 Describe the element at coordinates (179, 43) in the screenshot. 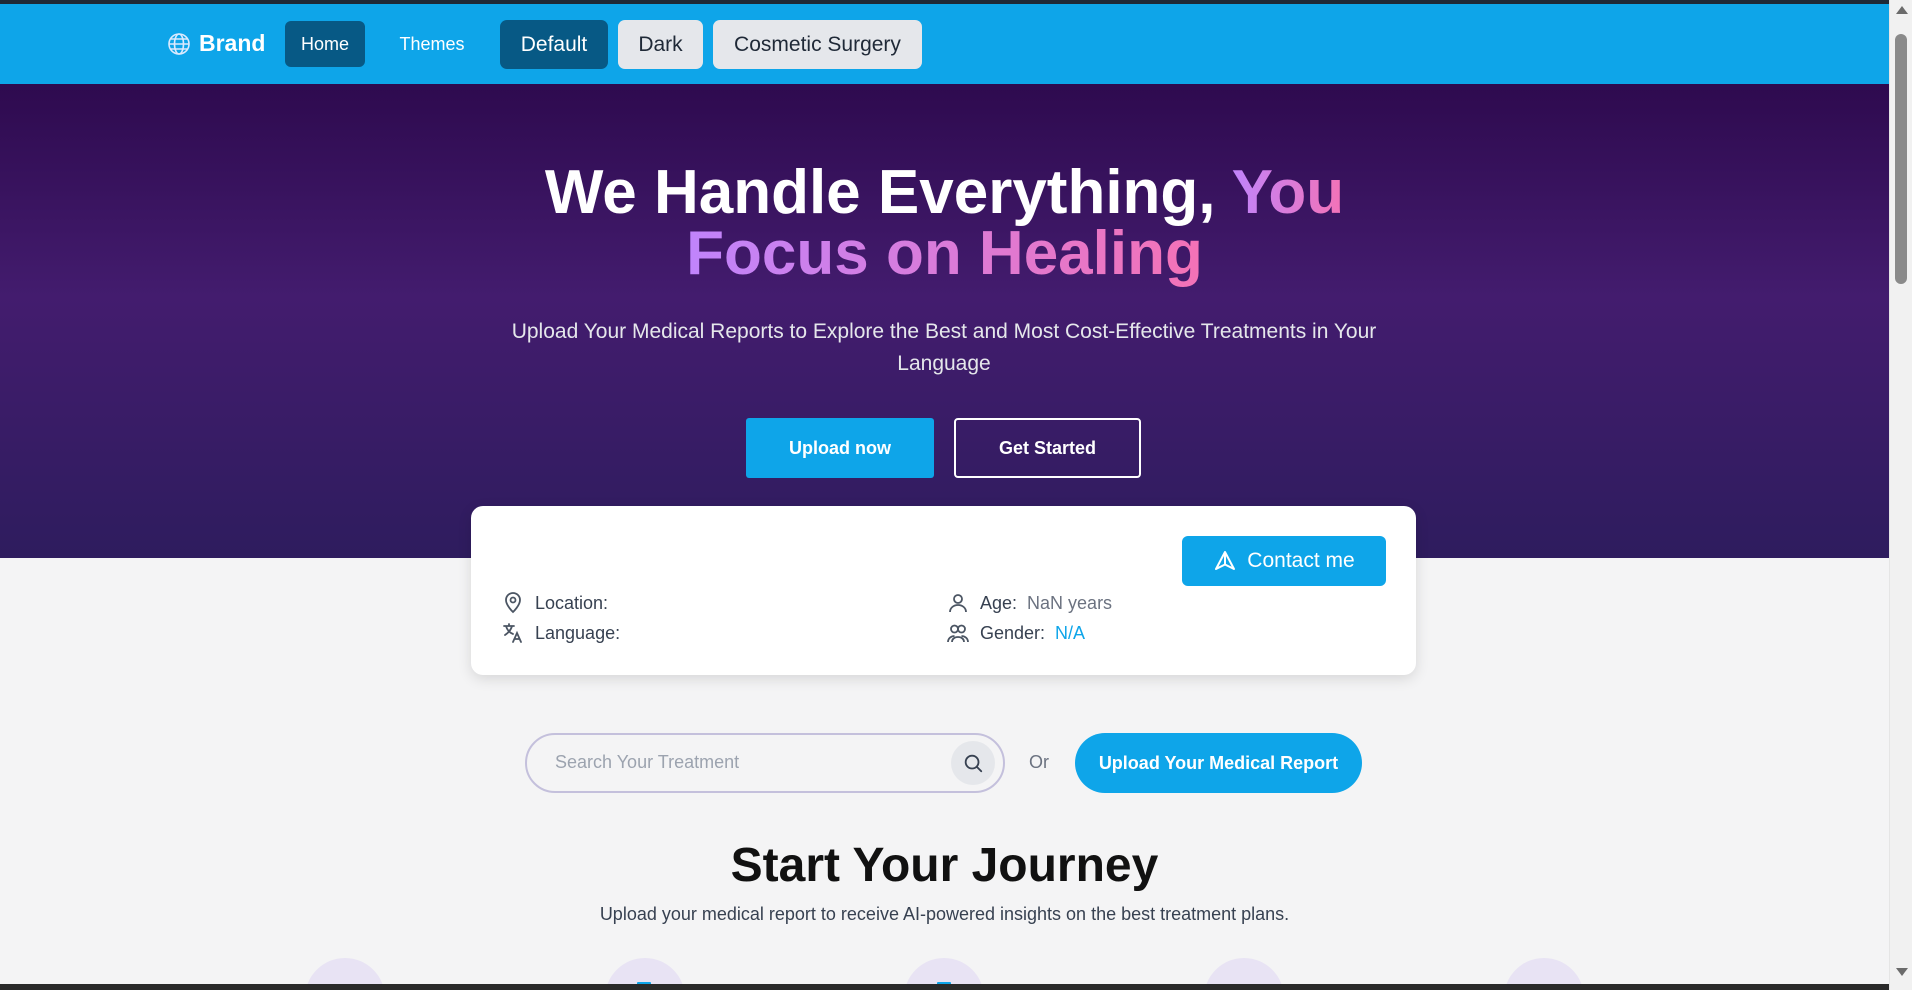

I see `globe-icon` at that location.